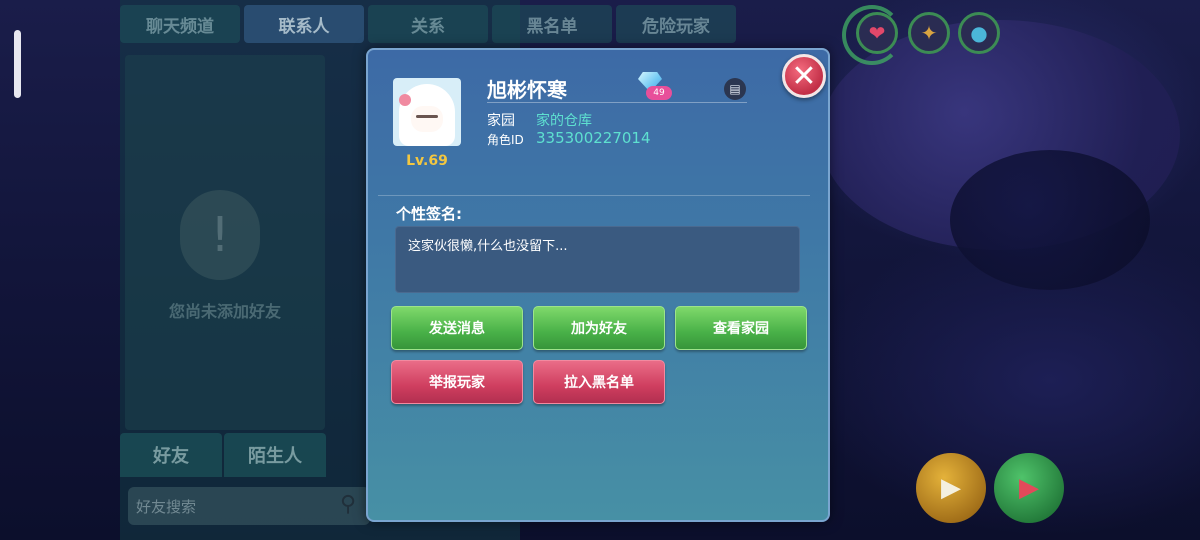 This screenshot has width=1200, height=540. I want to click on heart-icon: ❤, so click(877, 33).